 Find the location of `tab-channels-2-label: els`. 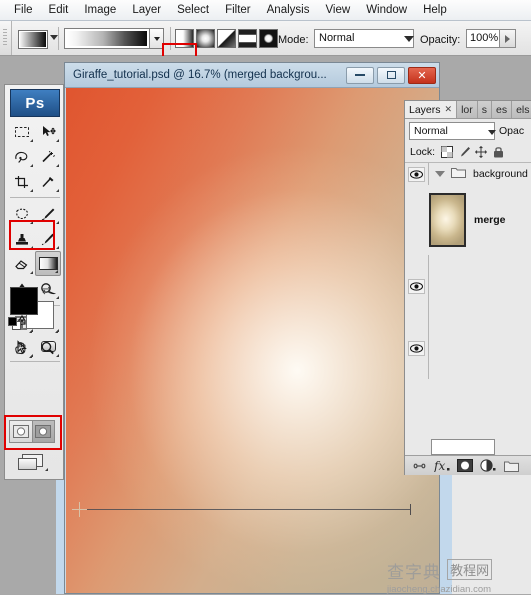

tab-channels-2-label: els is located at coordinates (523, 109).